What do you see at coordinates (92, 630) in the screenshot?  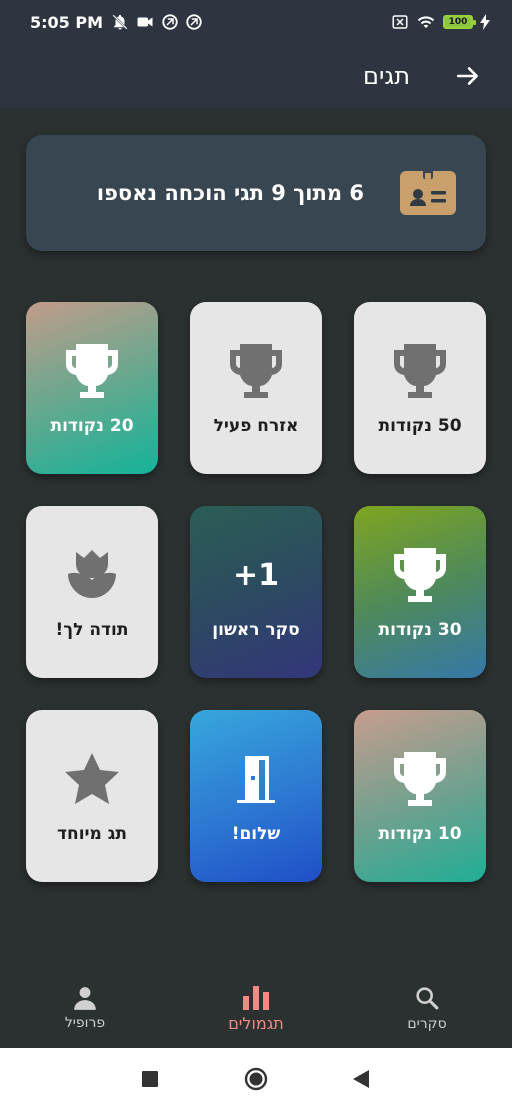 I see `badge-label: תודה לך!` at bounding box center [92, 630].